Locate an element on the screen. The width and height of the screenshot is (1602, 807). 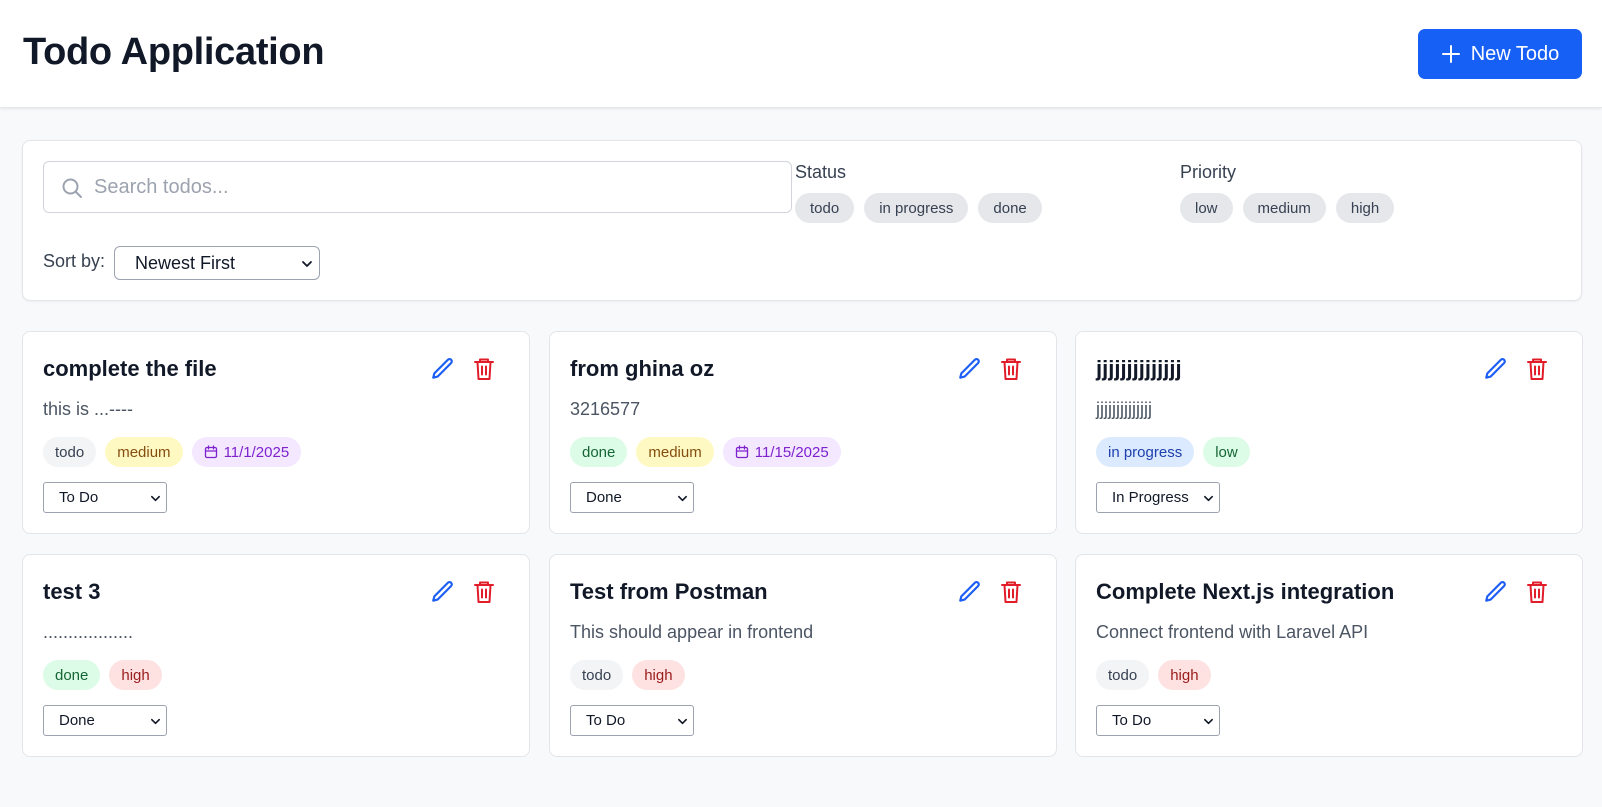
due-date-badge: 11/15/2025 is located at coordinates (781, 452).